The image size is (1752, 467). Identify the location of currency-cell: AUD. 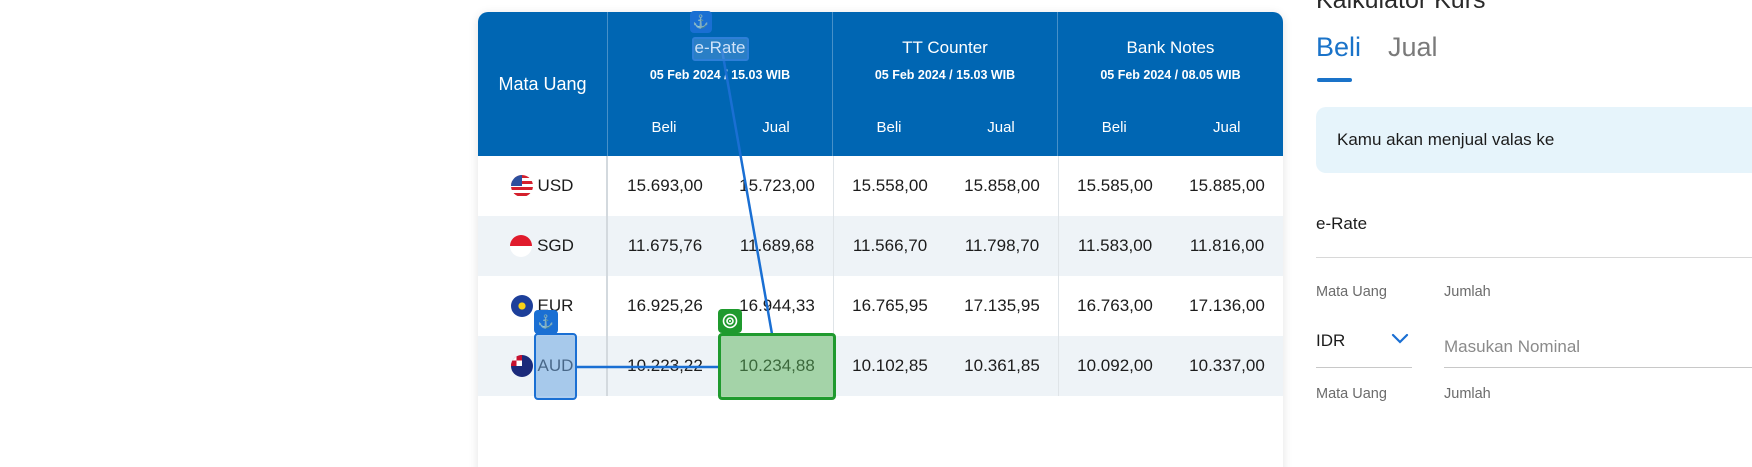
(543, 366).